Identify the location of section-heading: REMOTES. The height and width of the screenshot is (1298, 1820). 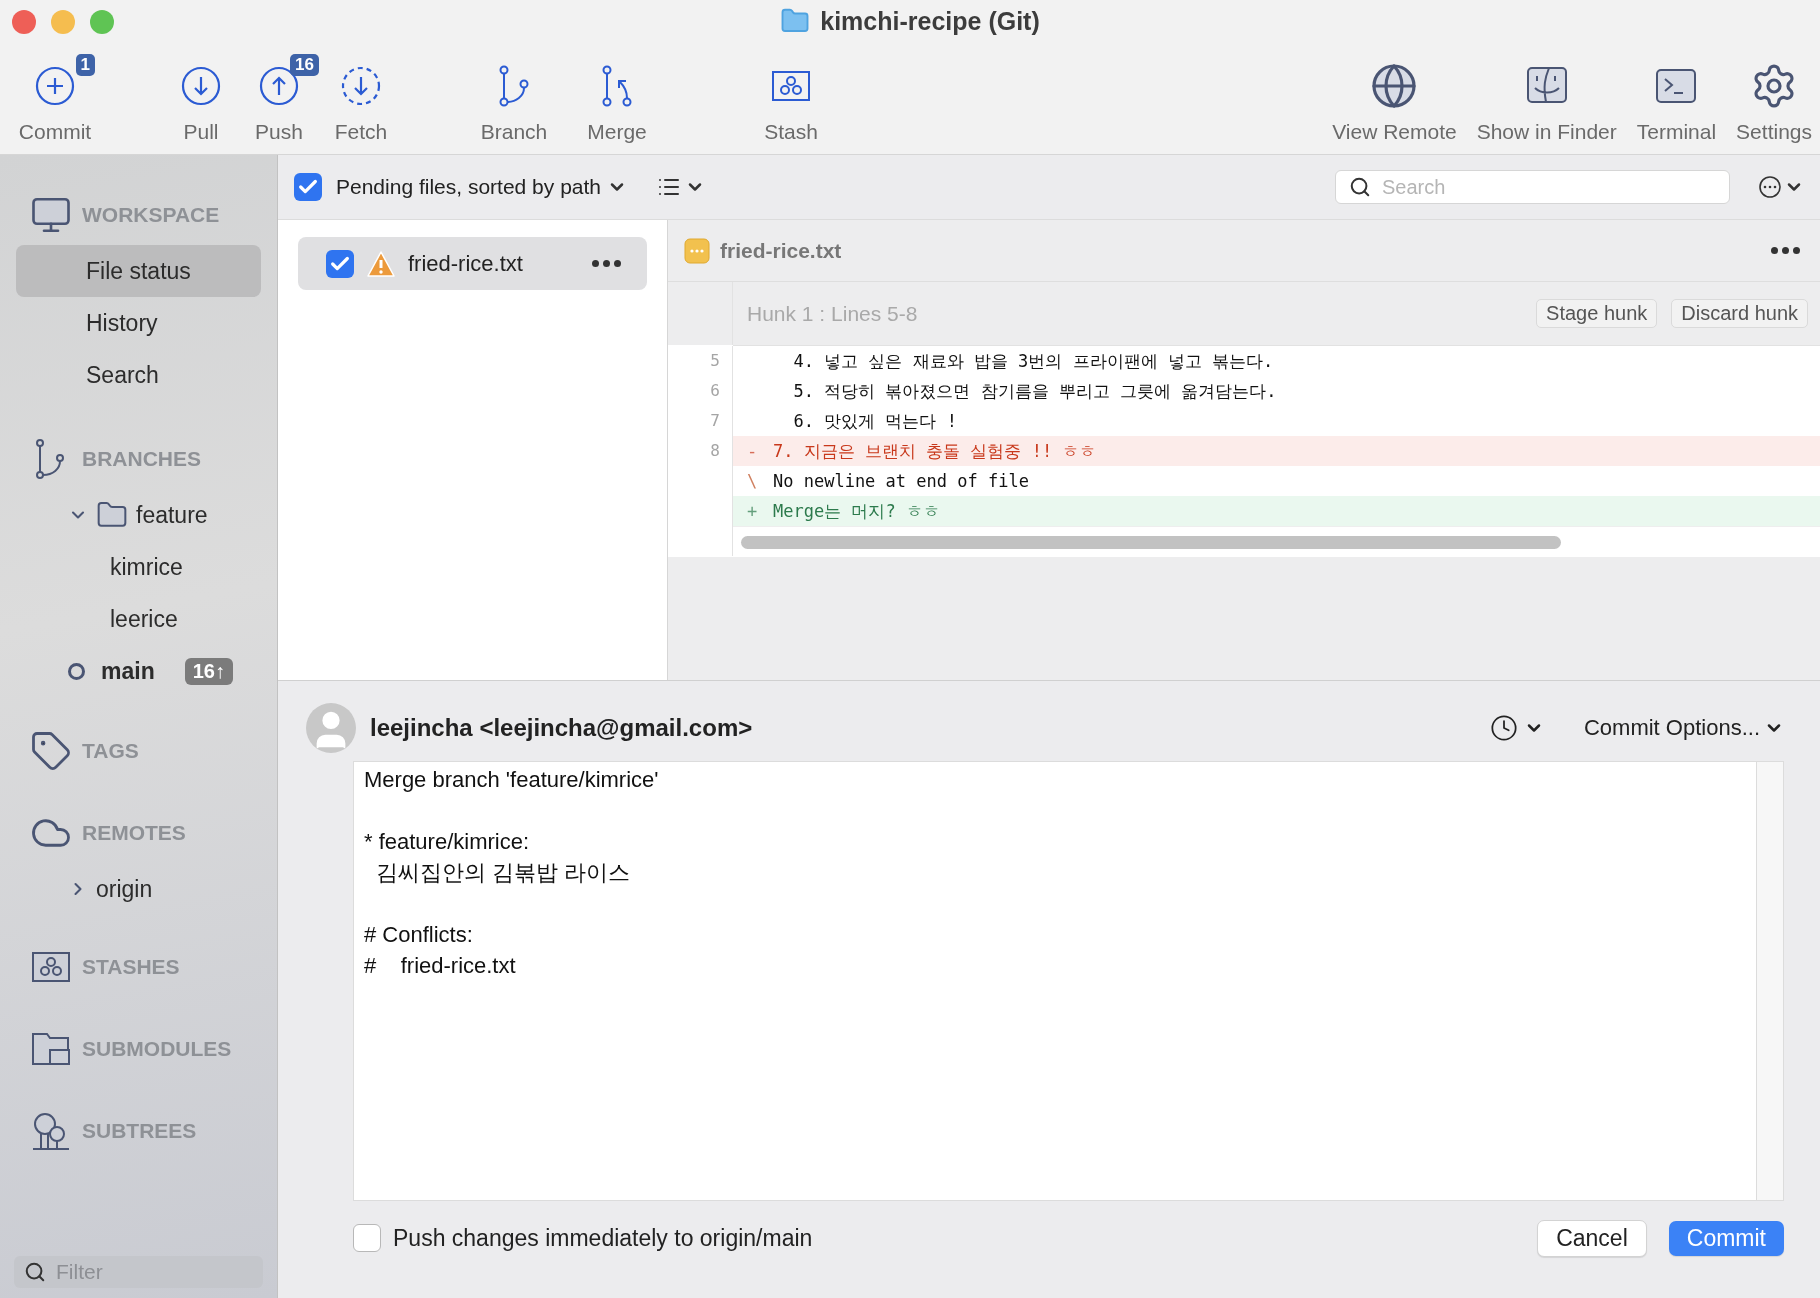
(134, 833).